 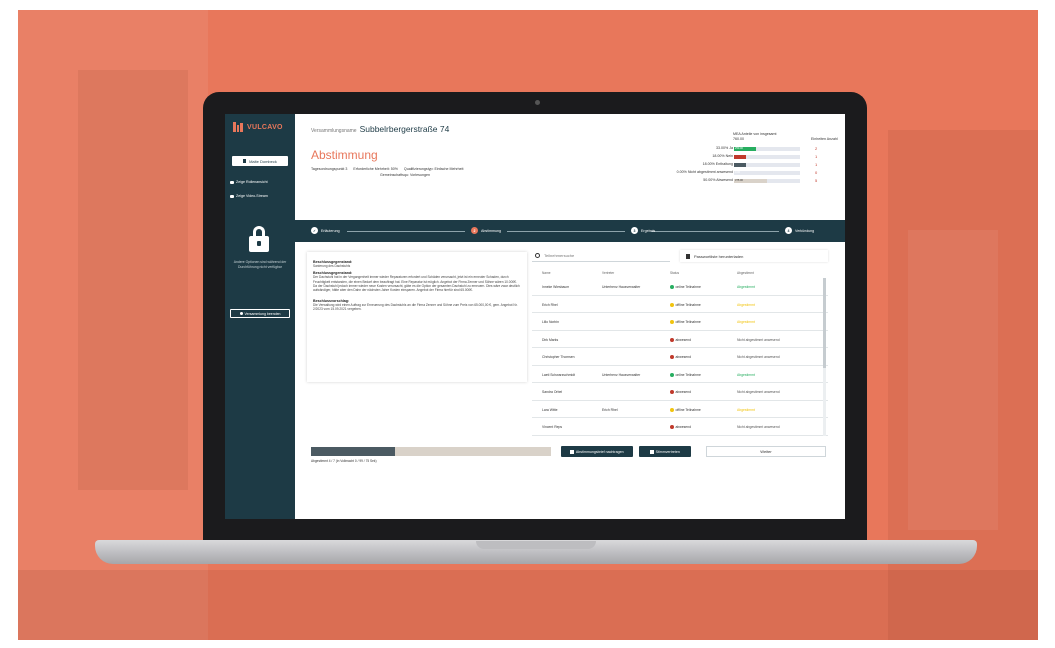 I want to click on user-button: Malte Dombeck, so click(x=260, y=161).